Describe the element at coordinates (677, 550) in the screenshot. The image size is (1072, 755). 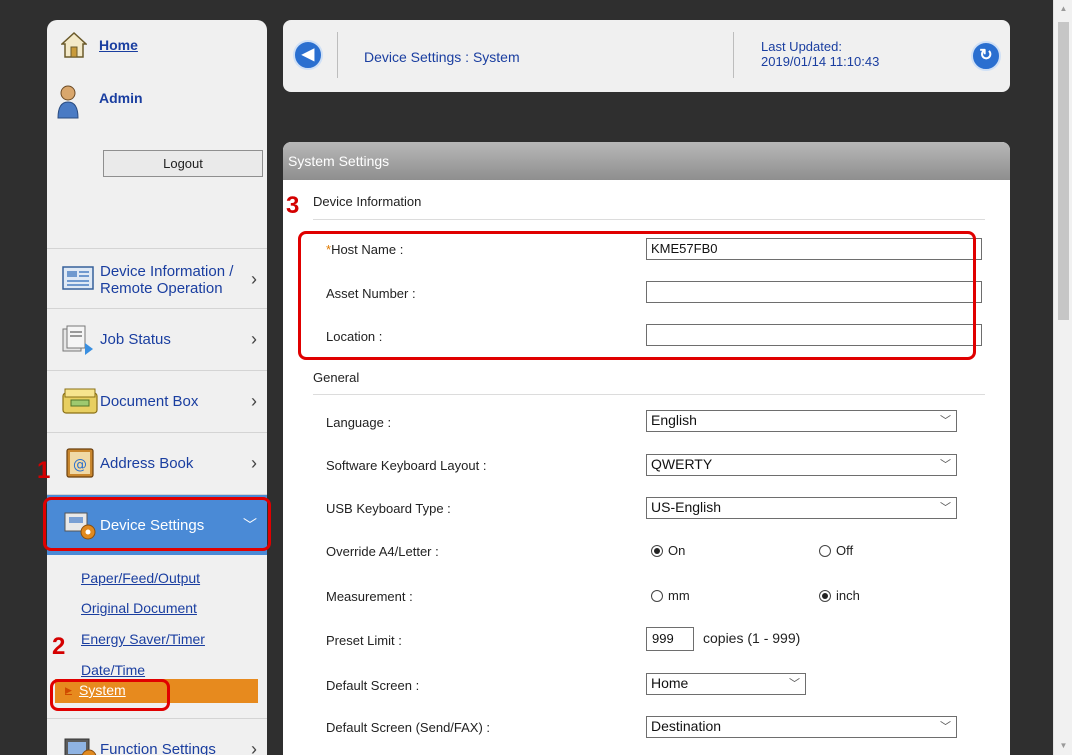
I see `override-on-label: On` at that location.